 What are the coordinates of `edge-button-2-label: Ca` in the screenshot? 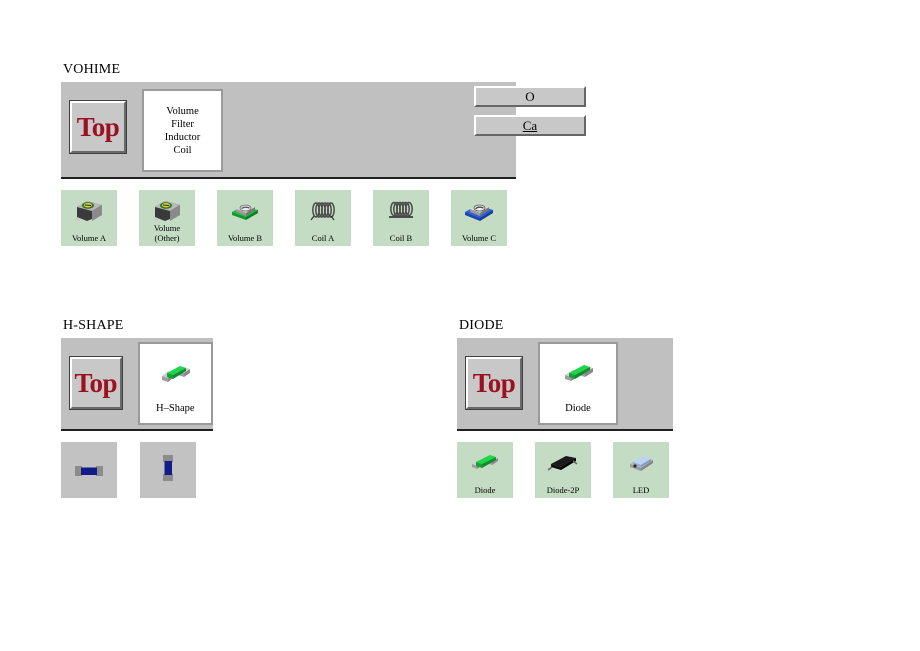 It's located at (530, 125).